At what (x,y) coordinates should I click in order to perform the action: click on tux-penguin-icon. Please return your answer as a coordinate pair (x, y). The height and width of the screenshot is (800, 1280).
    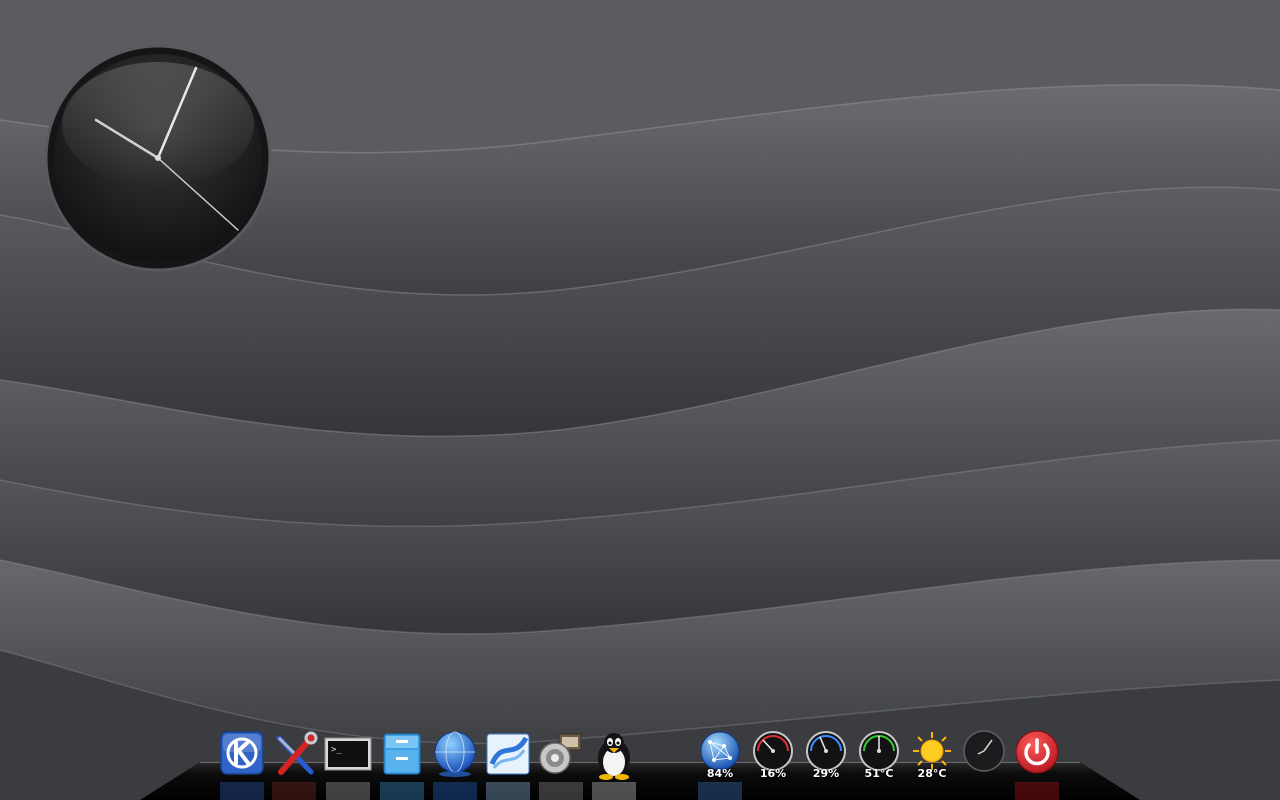
    Looking at the image, I should click on (614, 756).